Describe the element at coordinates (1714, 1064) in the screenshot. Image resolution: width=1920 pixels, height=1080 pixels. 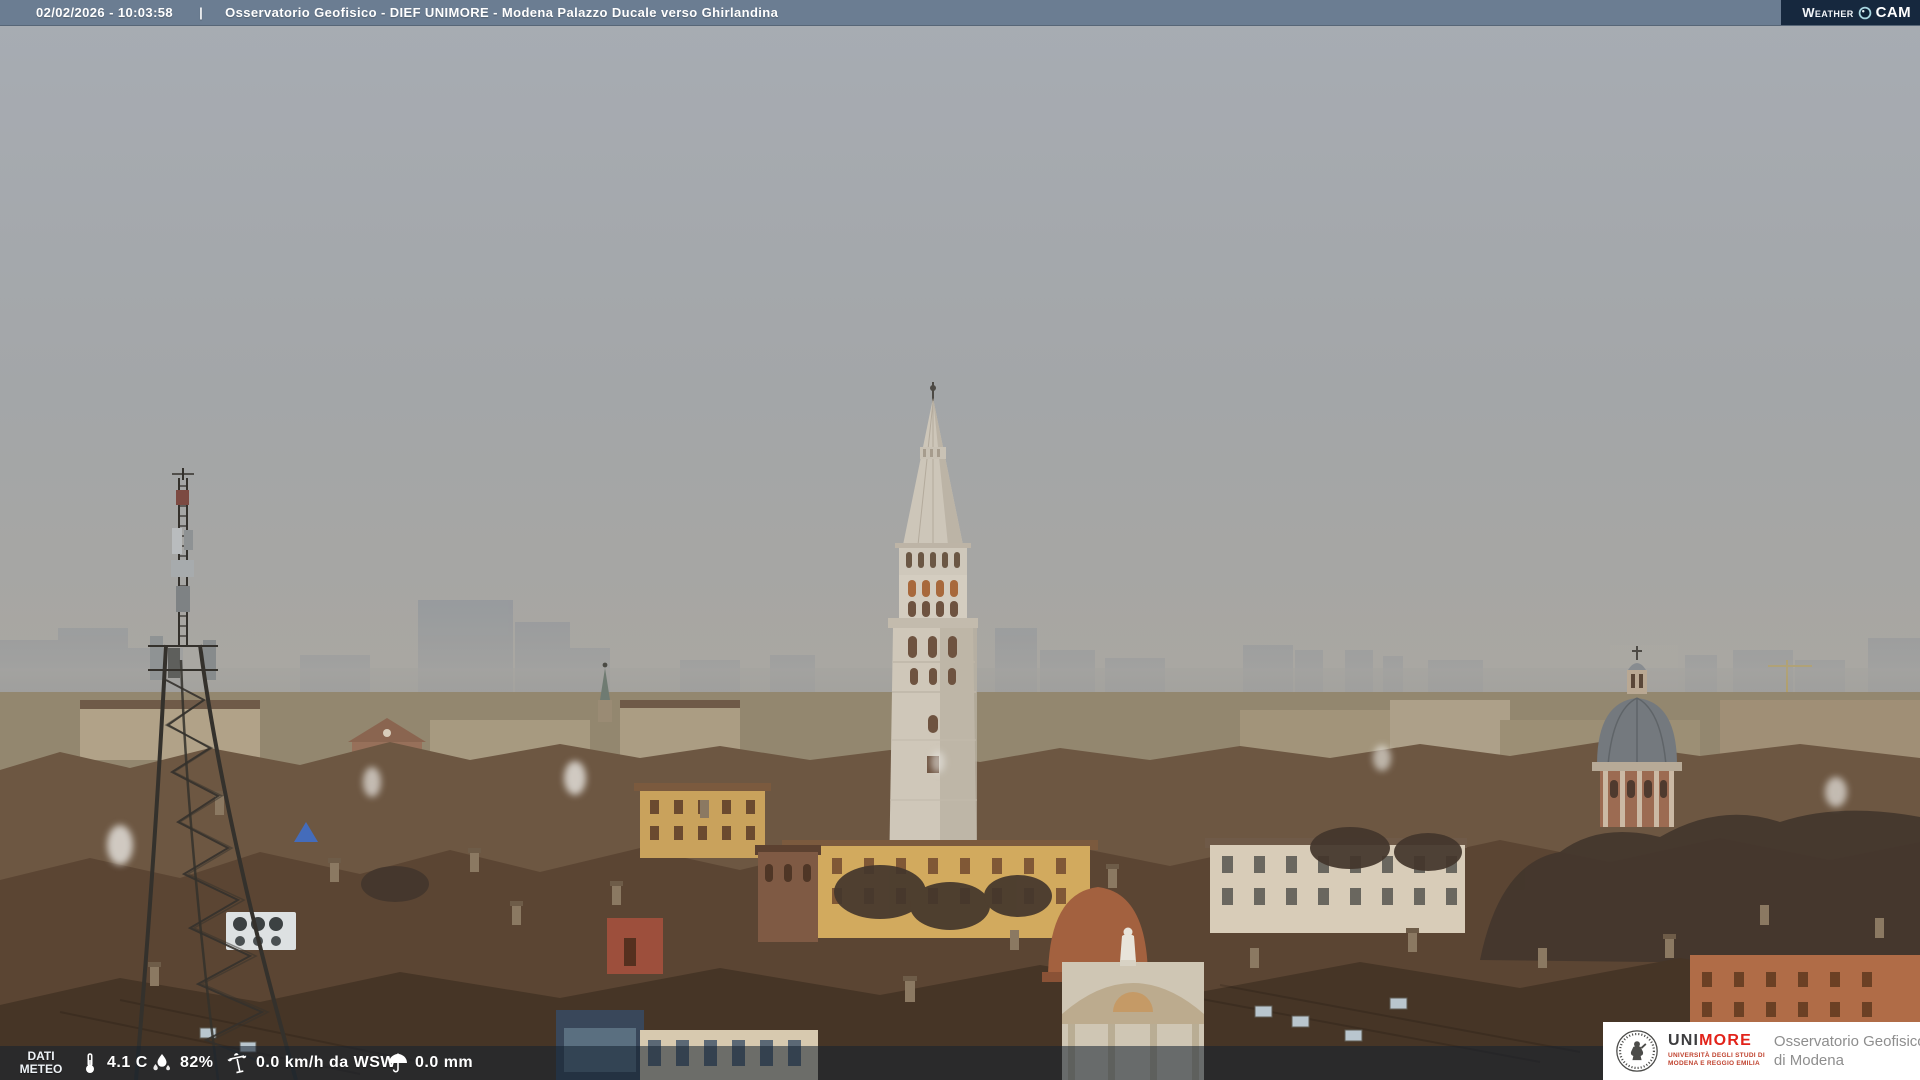
I see `unimore-sub2: MODENA E REGGIO EMILIA` at that location.